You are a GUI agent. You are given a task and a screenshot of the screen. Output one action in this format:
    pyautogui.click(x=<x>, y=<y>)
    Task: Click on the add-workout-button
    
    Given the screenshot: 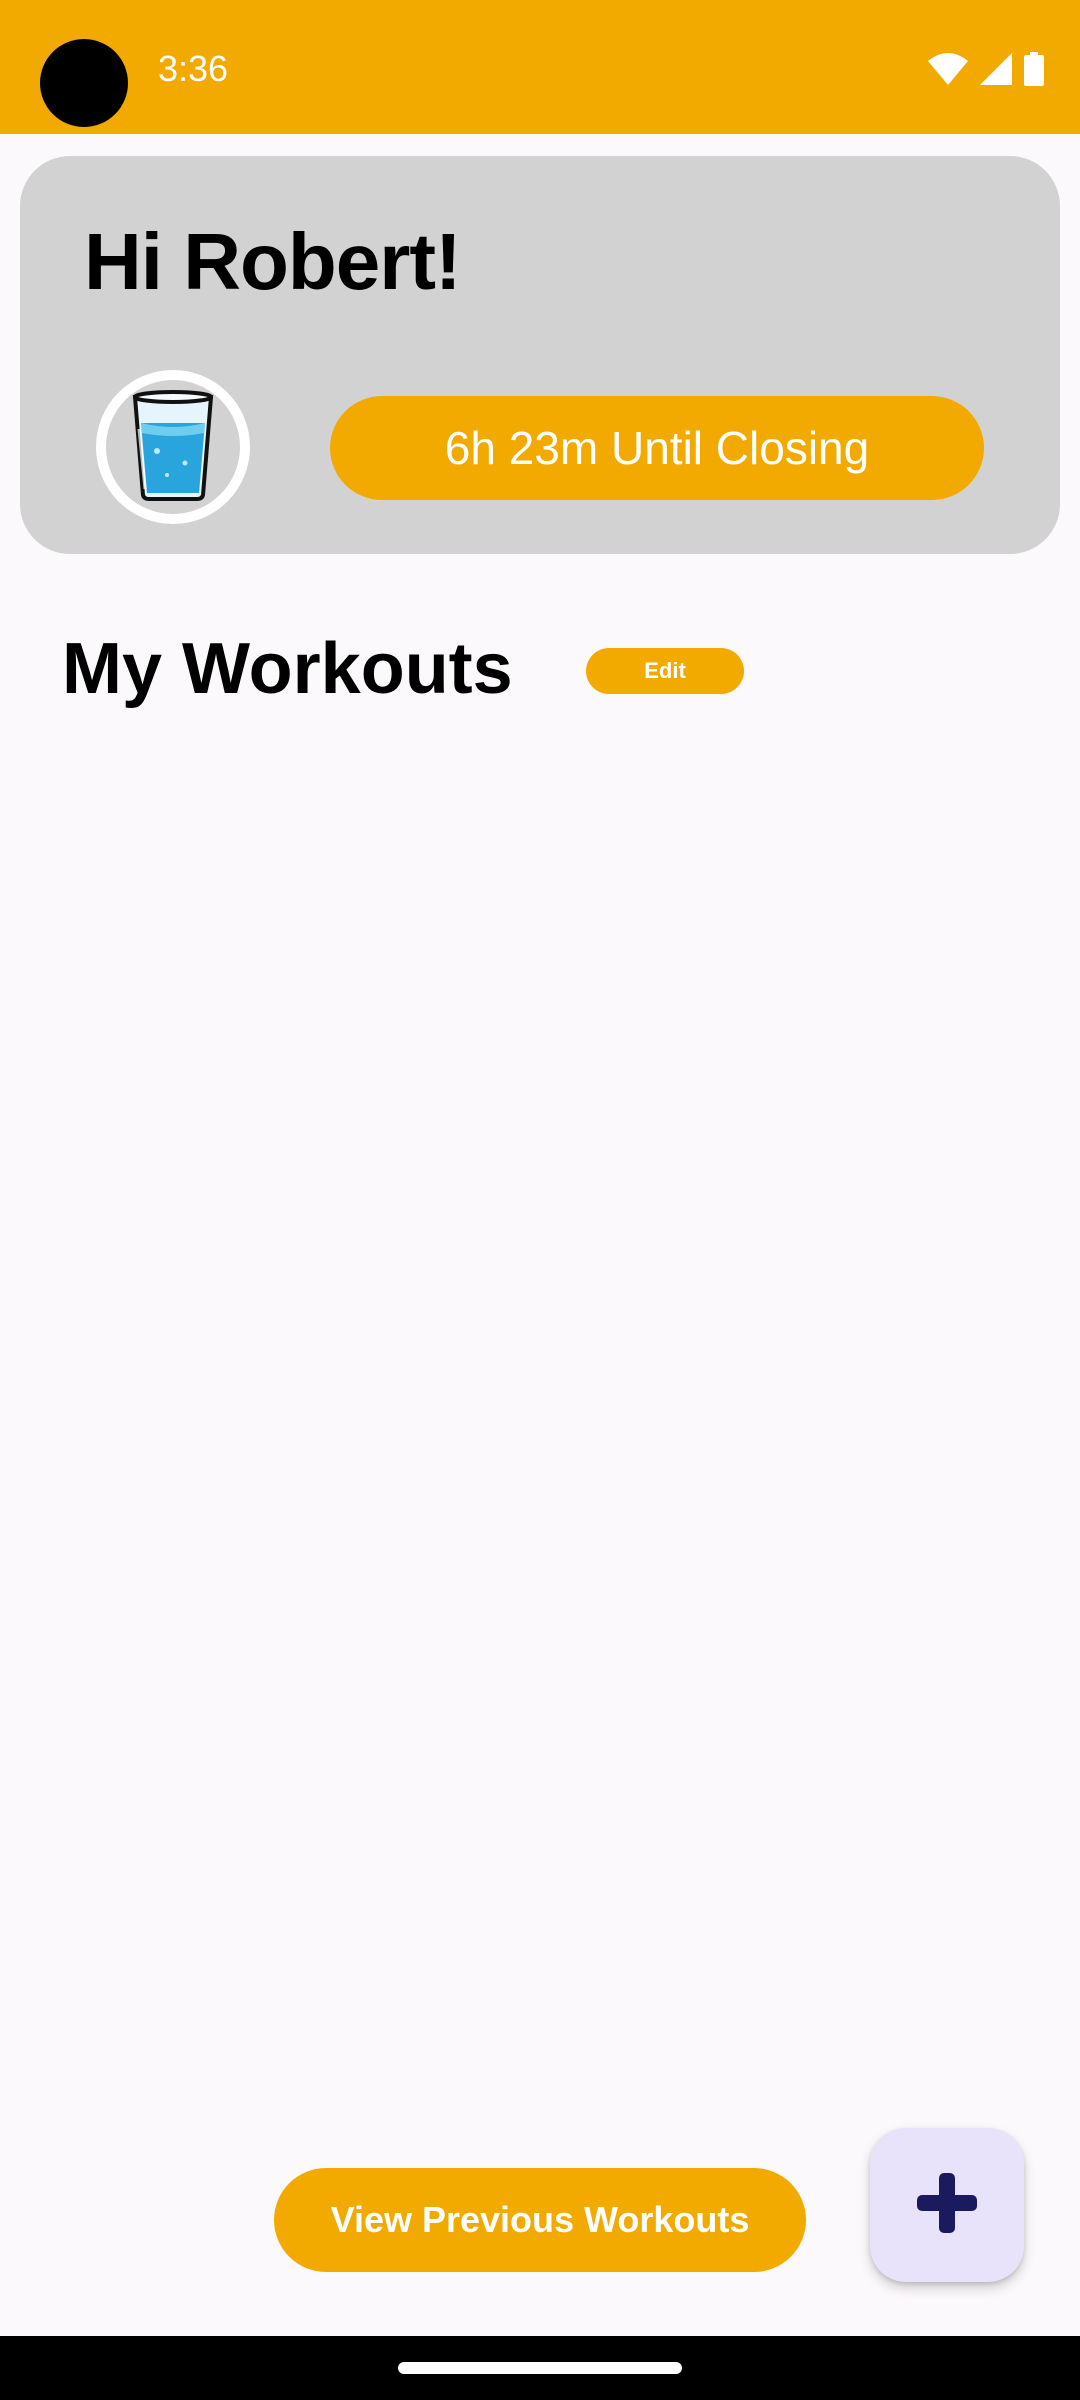 What is the action you would take?
    pyautogui.click(x=947, y=2205)
    